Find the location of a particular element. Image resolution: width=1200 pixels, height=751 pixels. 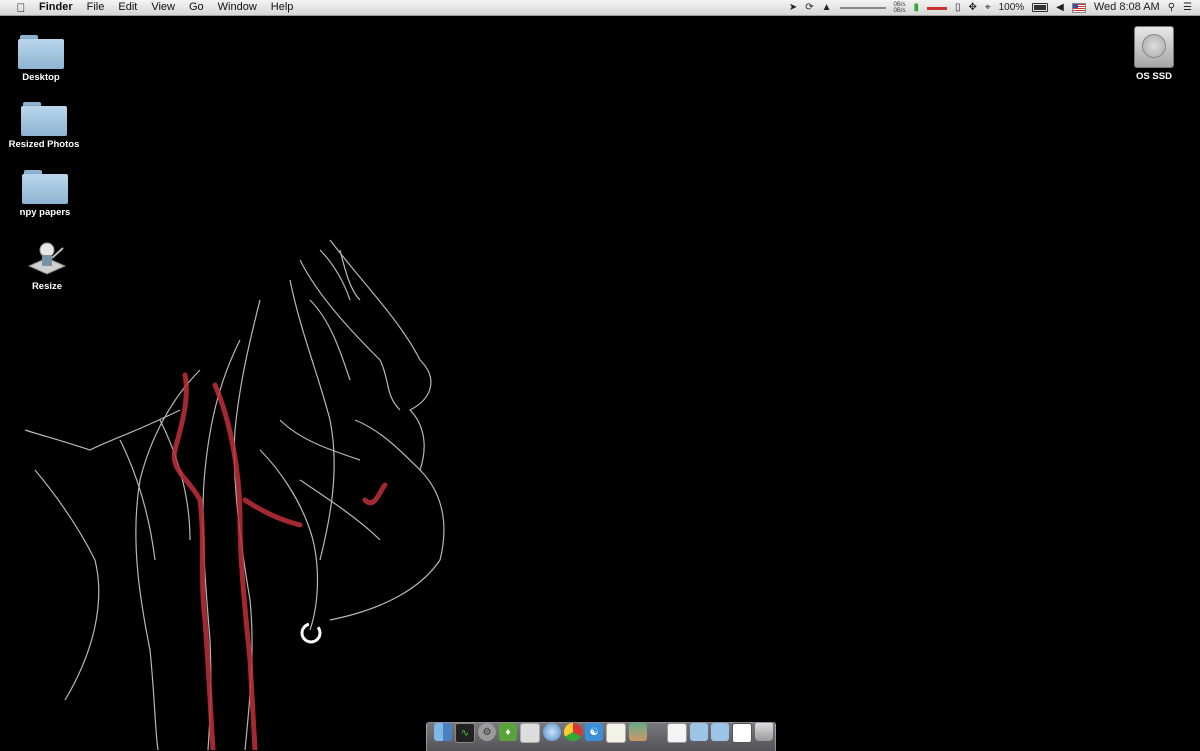

battery-icon is located at coordinates (1040, 7).